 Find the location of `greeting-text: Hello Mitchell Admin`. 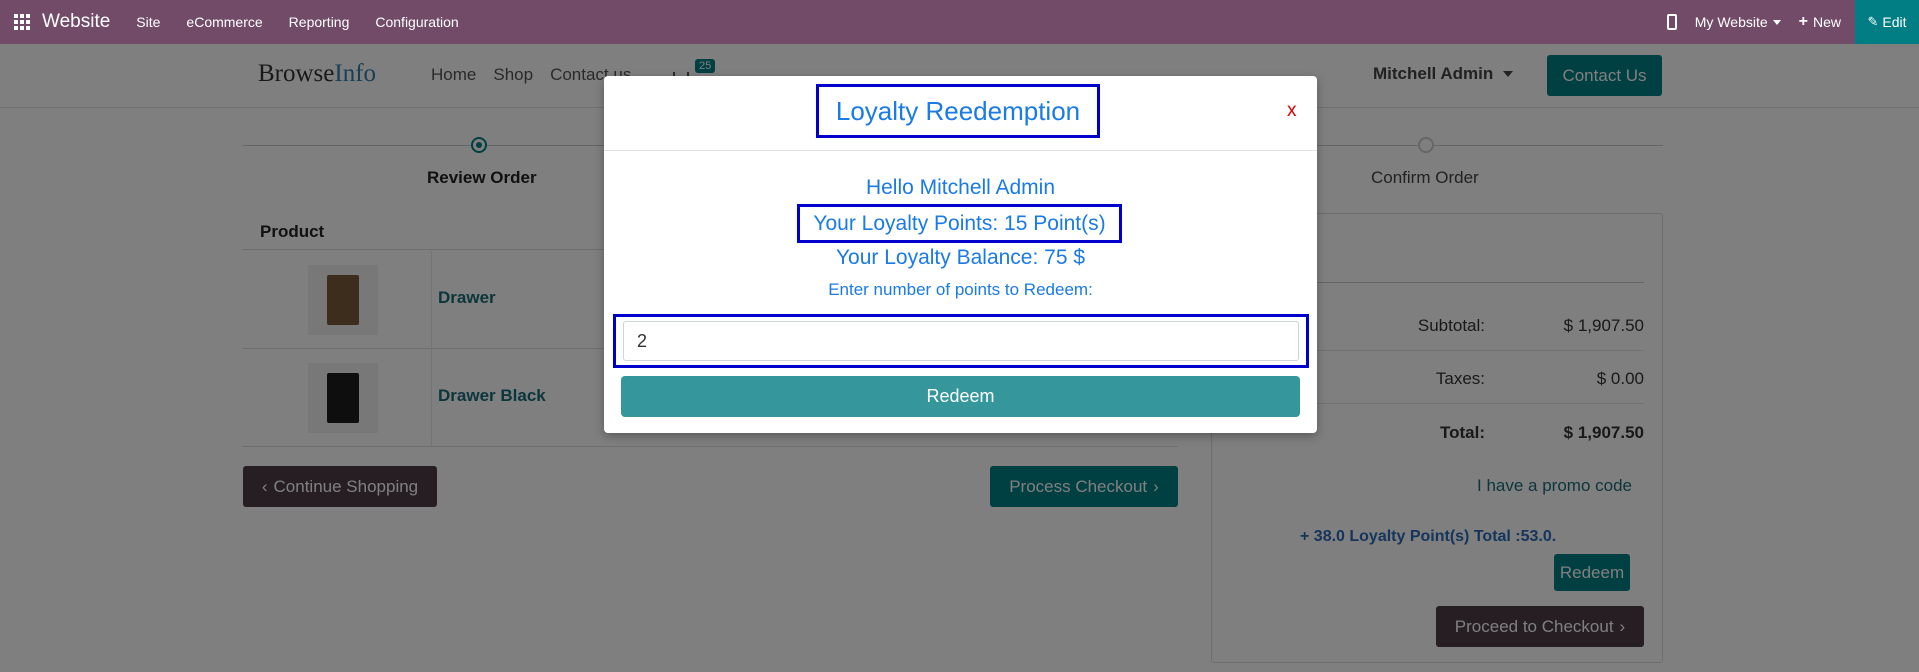

greeting-text: Hello Mitchell Admin is located at coordinates (960, 187).